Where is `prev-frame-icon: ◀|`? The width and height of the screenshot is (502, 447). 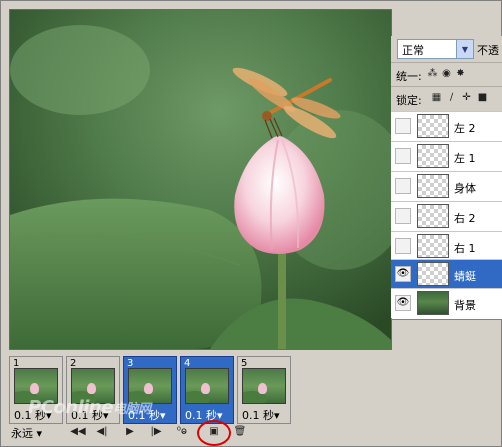 prev-frame-icon: ◀| is located at coordinates (102, 432).